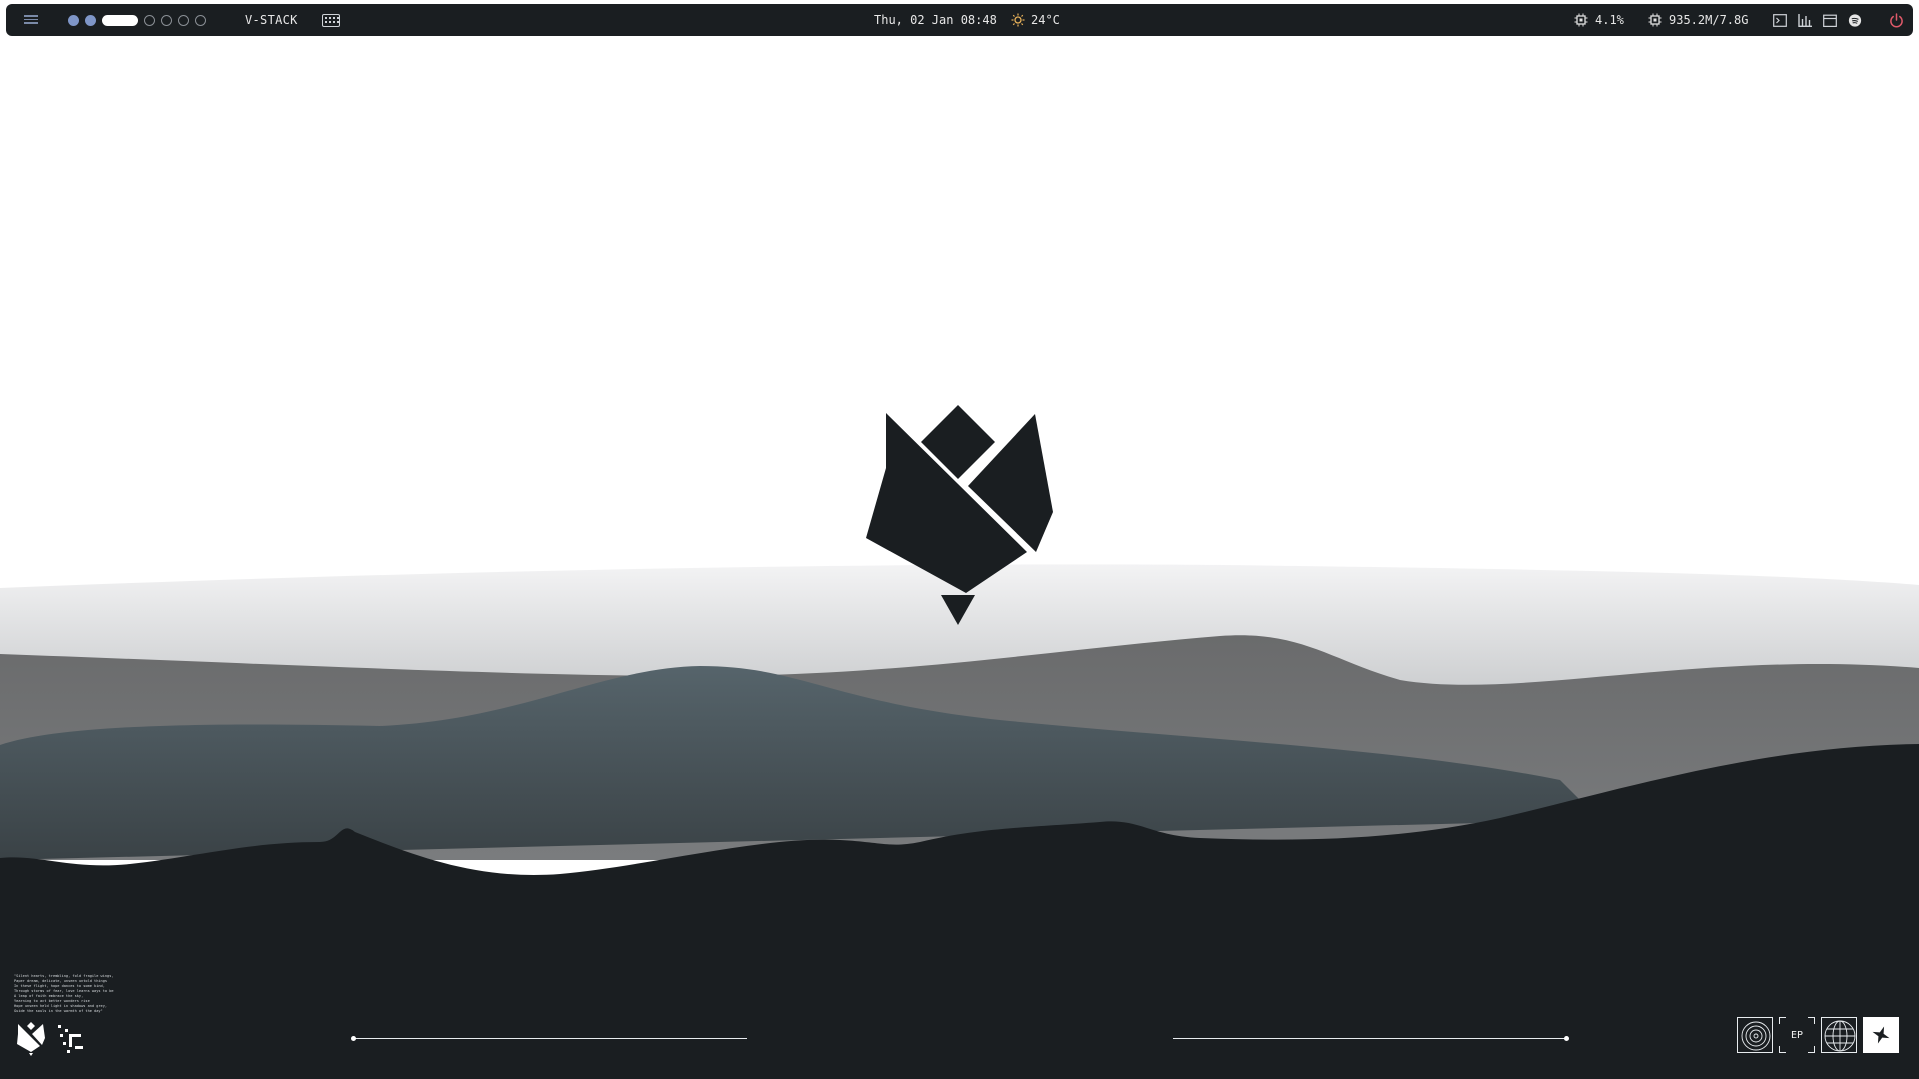  I want to click on ep-button: EP, so click(1797, 1035).